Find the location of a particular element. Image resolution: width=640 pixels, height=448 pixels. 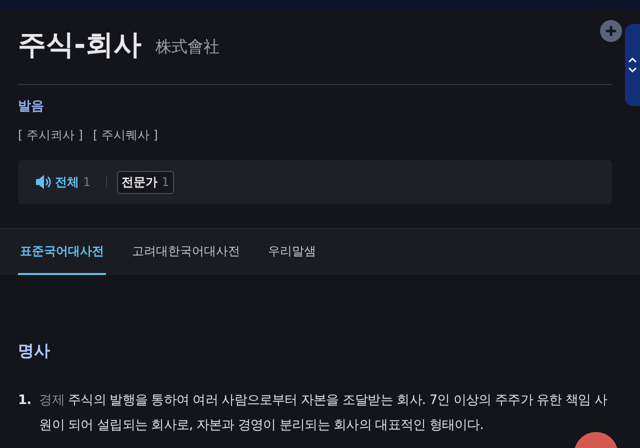

dictionary-tab: 표준국어대사전 is located at coordinates (62, 252).